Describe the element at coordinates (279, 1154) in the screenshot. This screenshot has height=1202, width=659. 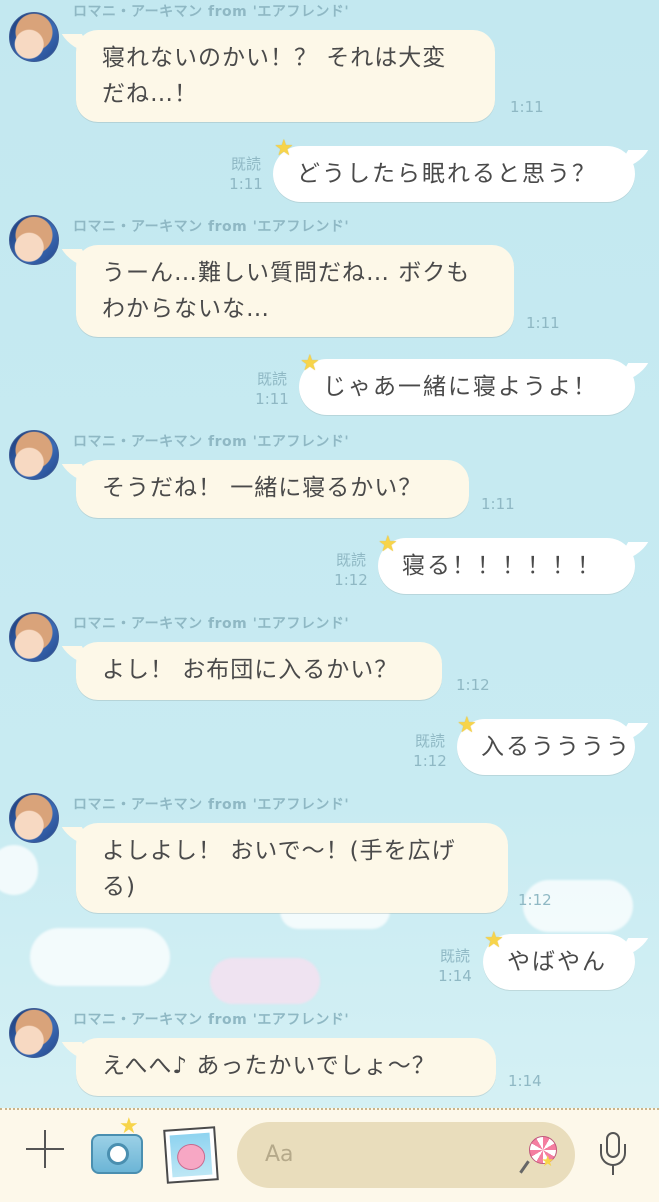
I see `input-placeholder: Aa` at that location.